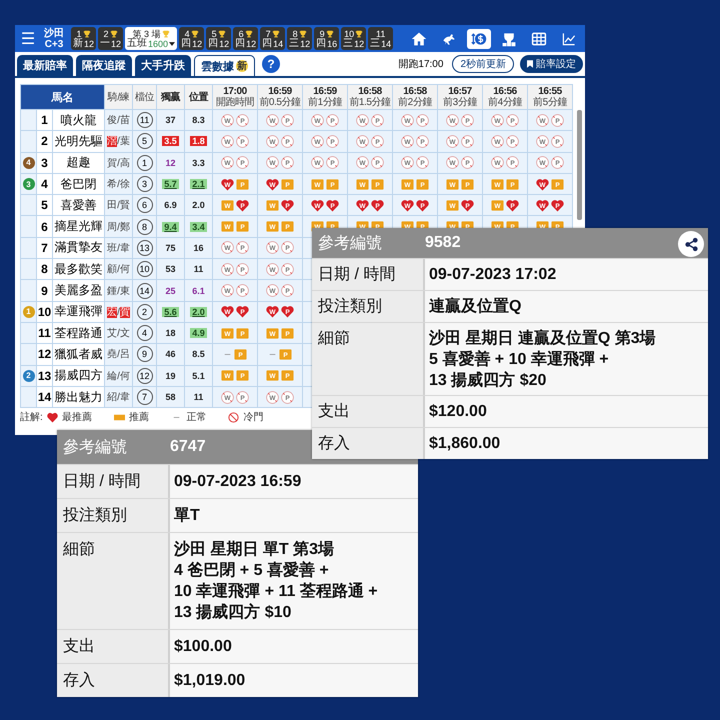  I want to click on odds-settings-button: 賠率設定, so click(551, 64).